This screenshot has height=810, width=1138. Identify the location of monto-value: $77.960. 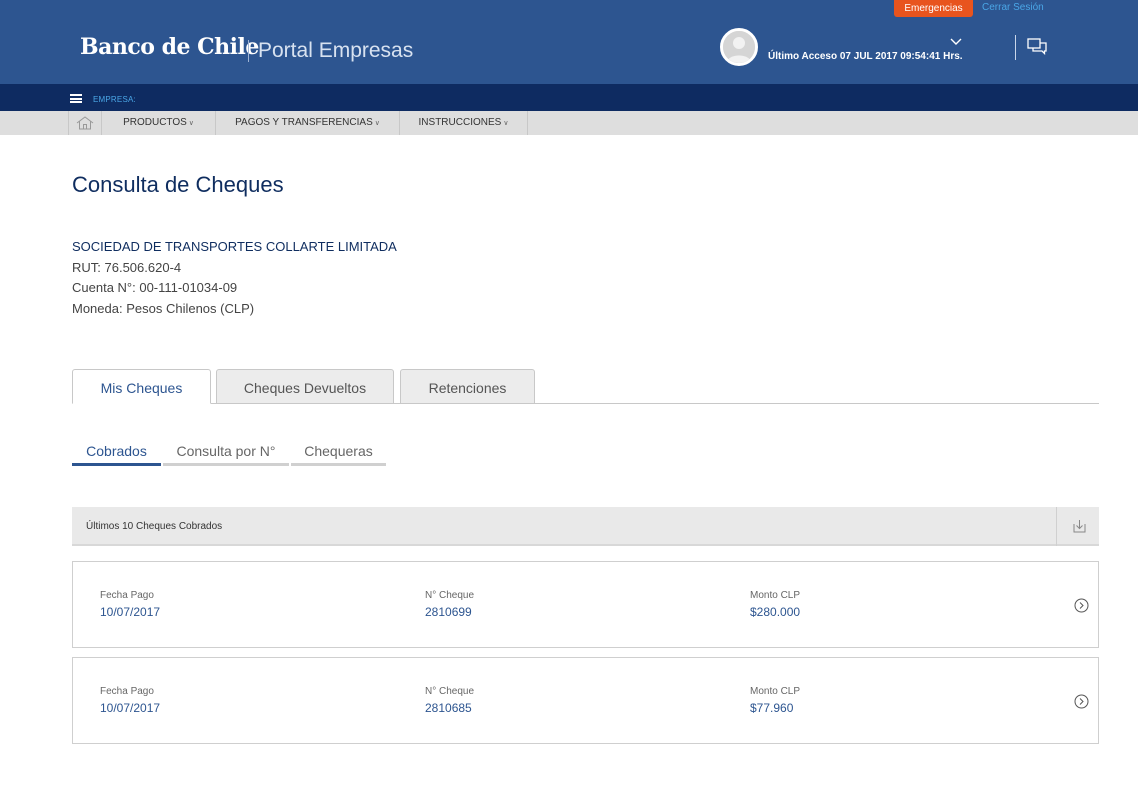
(772, 708).